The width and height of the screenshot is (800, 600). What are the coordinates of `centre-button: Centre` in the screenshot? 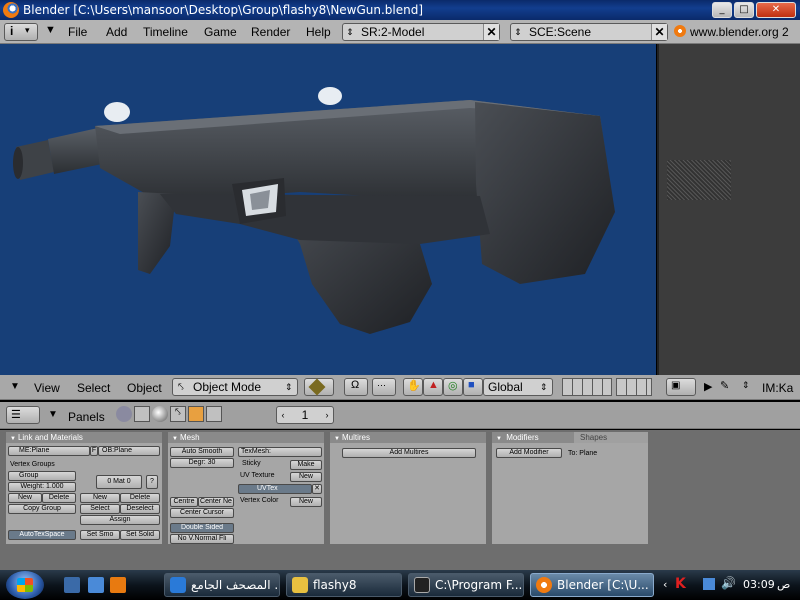 It's located at (184, 502).